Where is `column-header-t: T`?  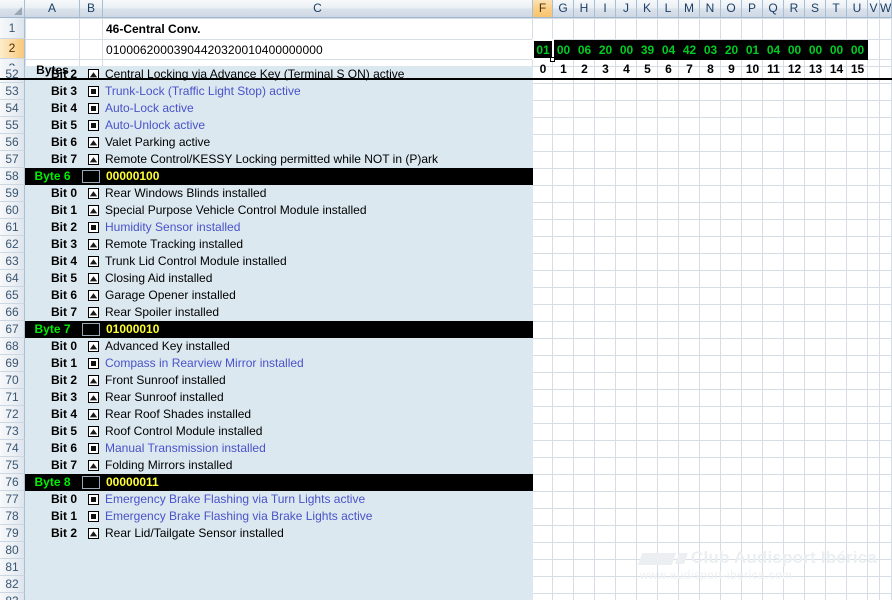 column-header-t: T is located at coordinates (836, 8).